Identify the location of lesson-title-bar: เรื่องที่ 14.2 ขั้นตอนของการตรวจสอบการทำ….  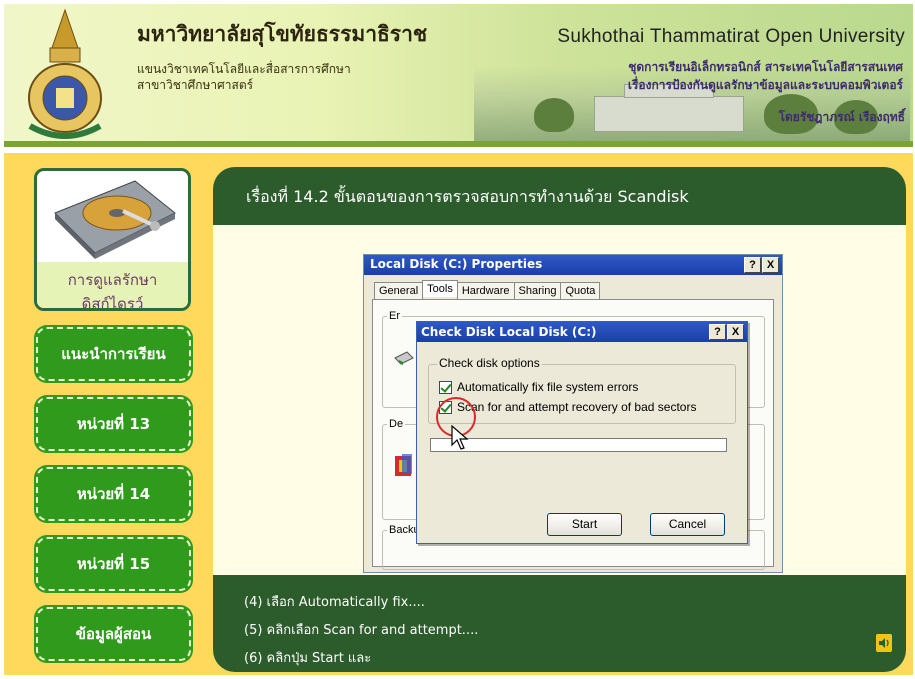
(559, 196).